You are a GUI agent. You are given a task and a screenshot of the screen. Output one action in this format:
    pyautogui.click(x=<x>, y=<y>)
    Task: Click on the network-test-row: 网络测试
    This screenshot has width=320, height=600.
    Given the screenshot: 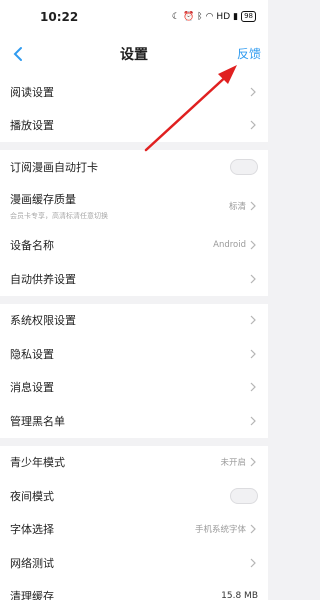 What is the action you would take?
    pyautogui.click(x=134, y=563)
    